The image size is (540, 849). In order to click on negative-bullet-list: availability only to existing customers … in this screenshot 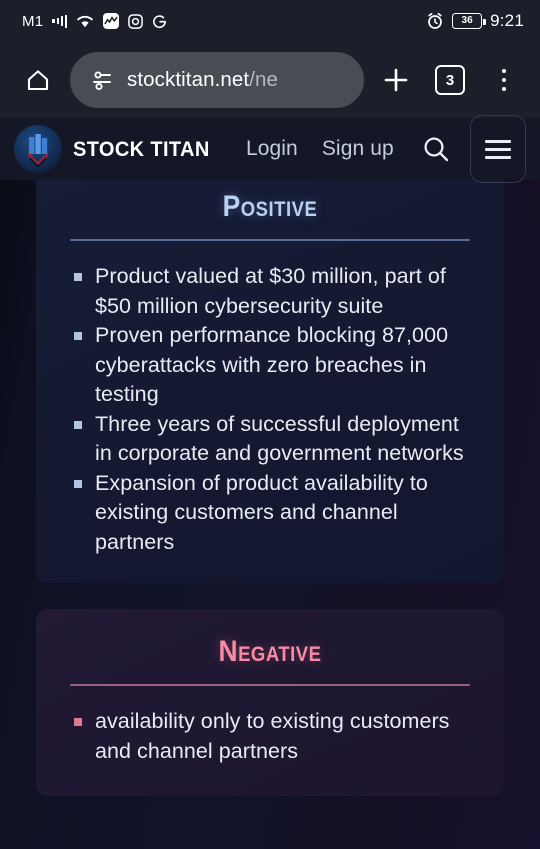, I will do `click(270, 736)`.